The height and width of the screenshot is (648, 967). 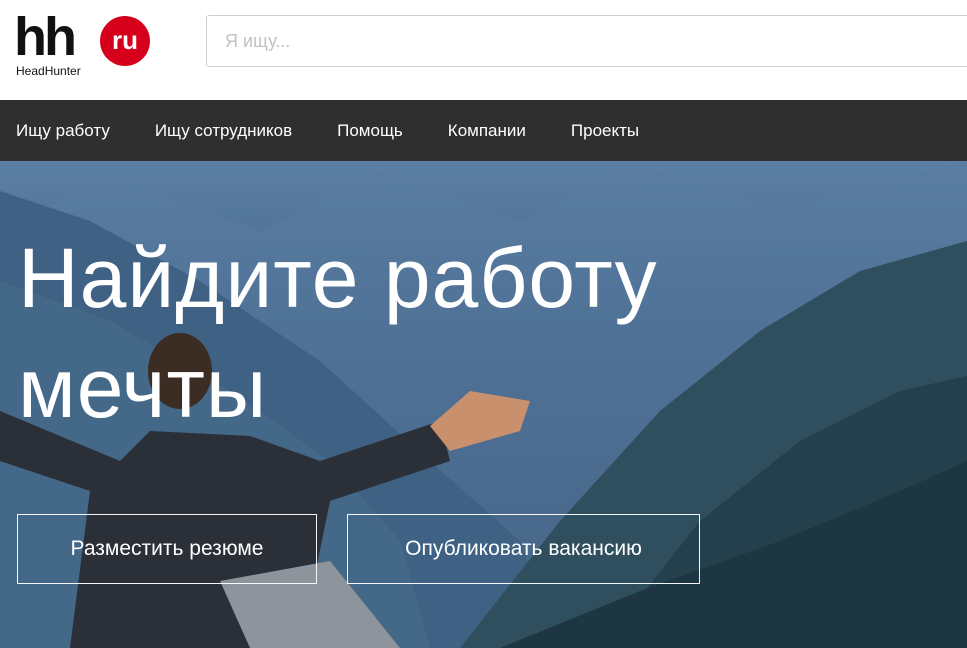 What do you see at coordinates (223, 131) in the screenshot?
I see `nav-item-find-employees: Ищу сотрудников` at bounding box center [223, 131].